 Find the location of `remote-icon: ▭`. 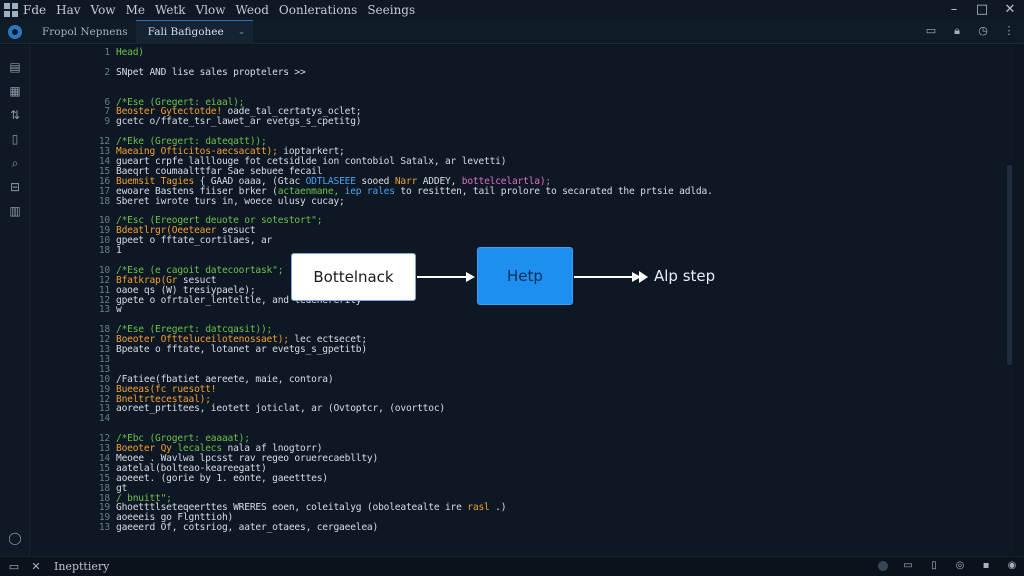

remote-icon: ▭ is located at coordinates (14, 567).